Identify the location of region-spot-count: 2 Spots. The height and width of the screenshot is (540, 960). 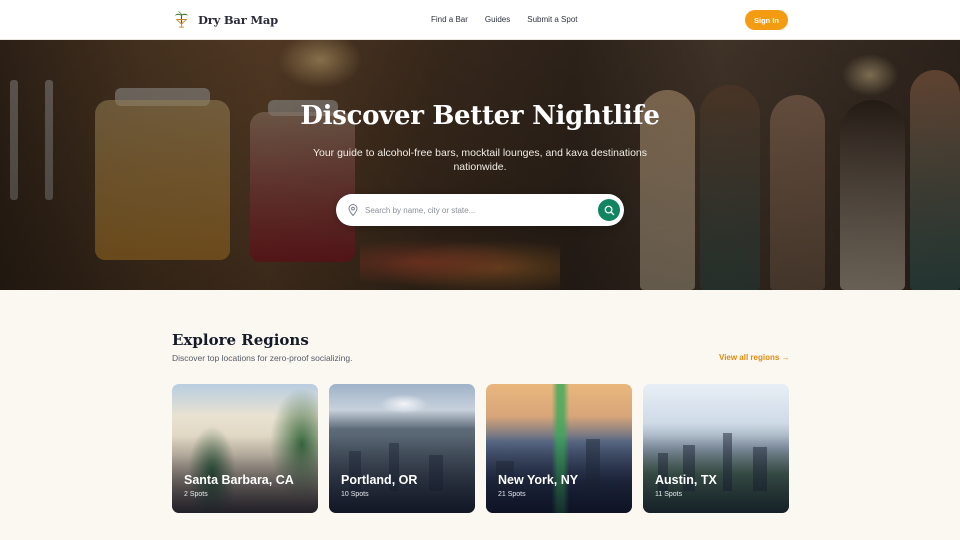
(196, 494).